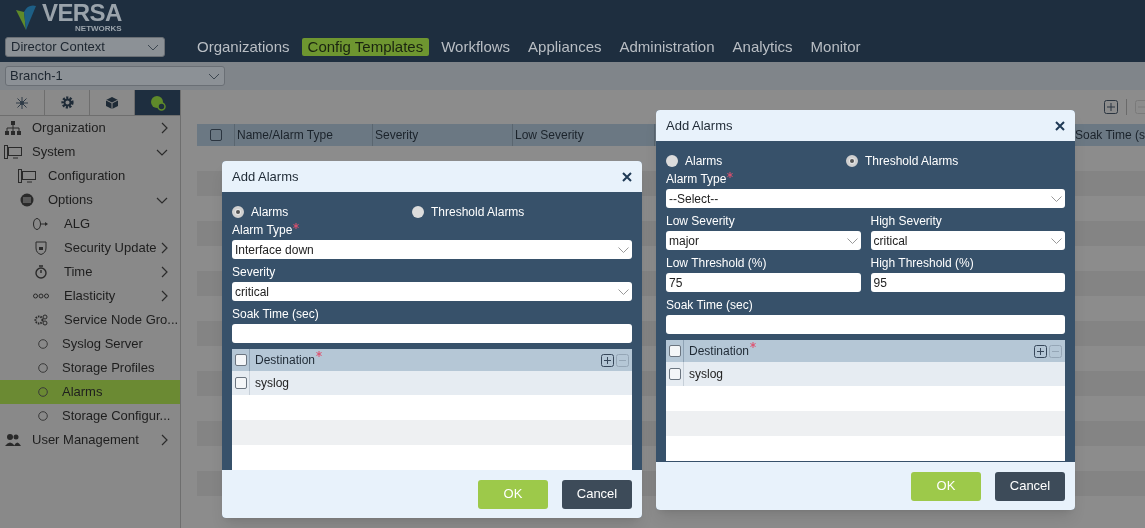 This screenshot has height=528, width=1145. Describe the element at coordinates (90, 200) in the screenshot. I see `tree-item: Options` at that location.